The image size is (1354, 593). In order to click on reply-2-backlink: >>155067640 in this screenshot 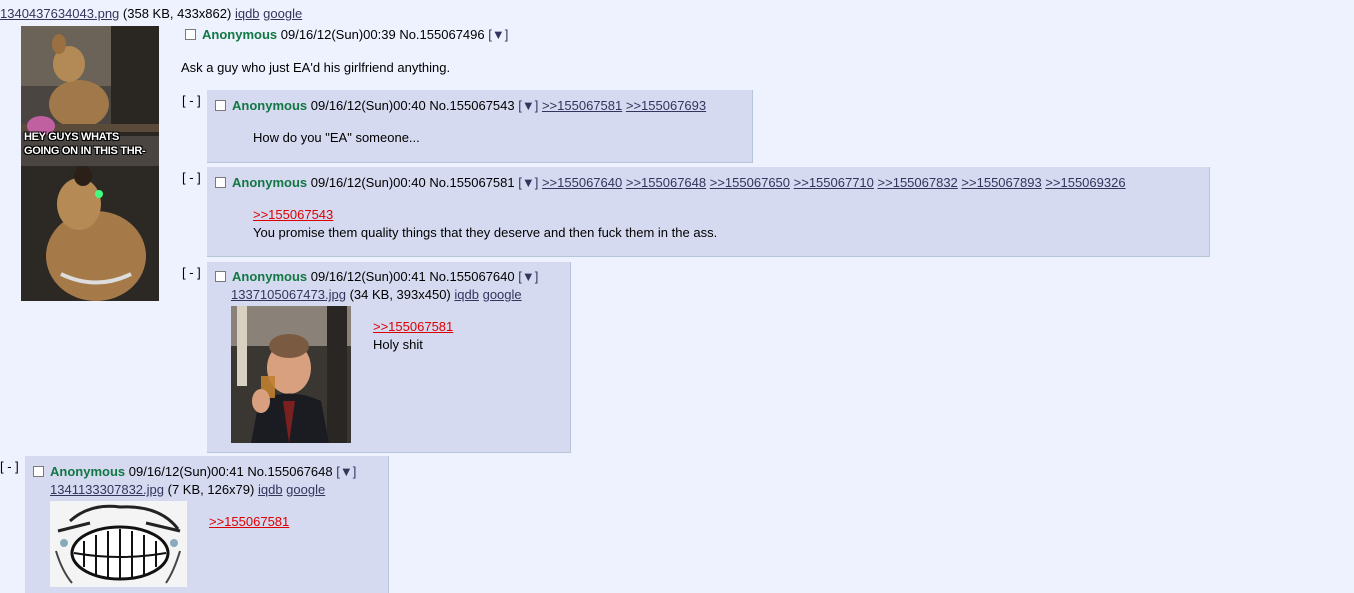, I will do `click(582, 182)`.